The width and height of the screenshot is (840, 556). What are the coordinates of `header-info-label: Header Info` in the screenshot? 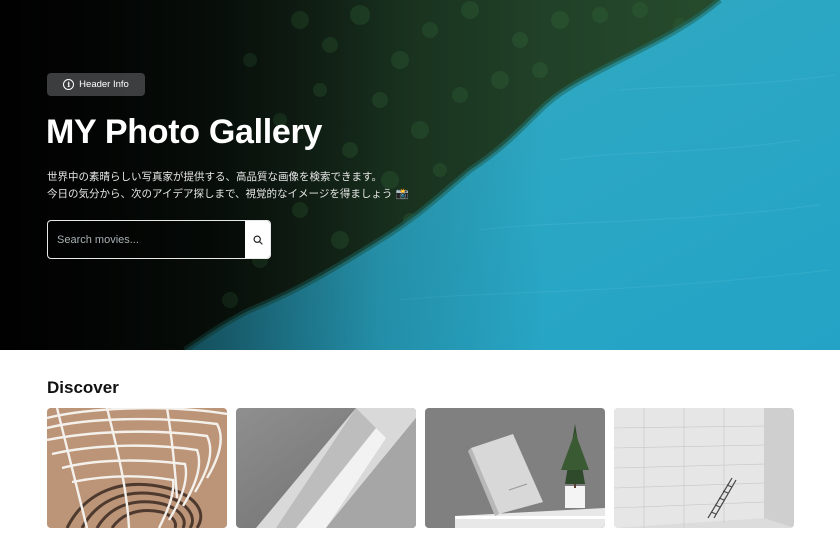 It's located at (104, 84).